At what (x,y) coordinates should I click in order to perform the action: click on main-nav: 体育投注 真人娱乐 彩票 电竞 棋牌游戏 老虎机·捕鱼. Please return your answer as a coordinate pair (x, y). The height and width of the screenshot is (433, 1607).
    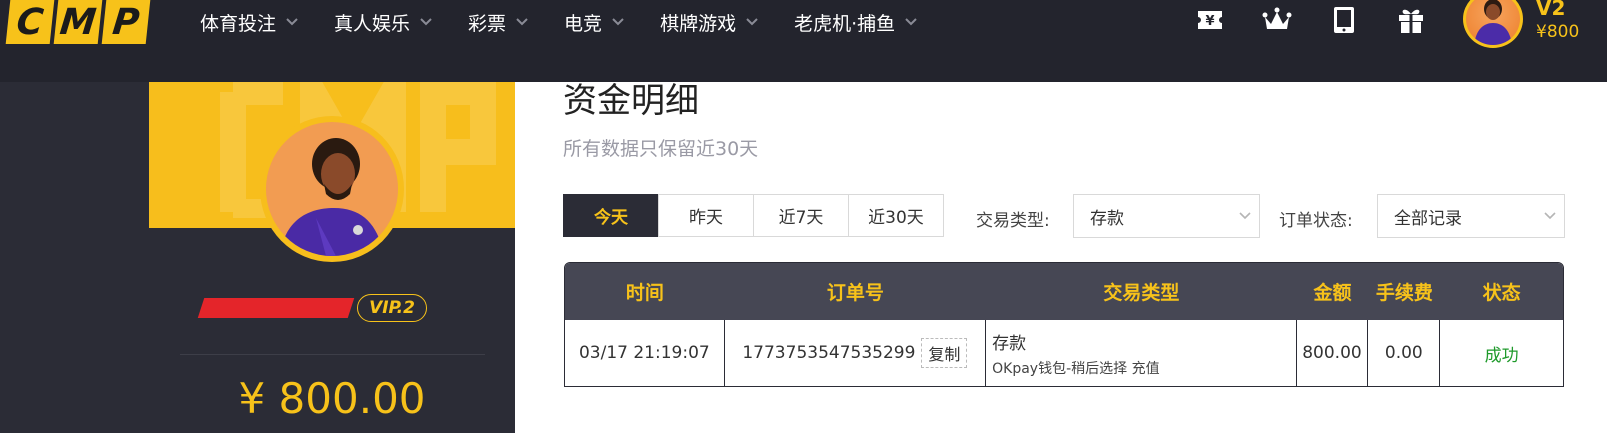
    Looking at the image, I should click on (576, 22).